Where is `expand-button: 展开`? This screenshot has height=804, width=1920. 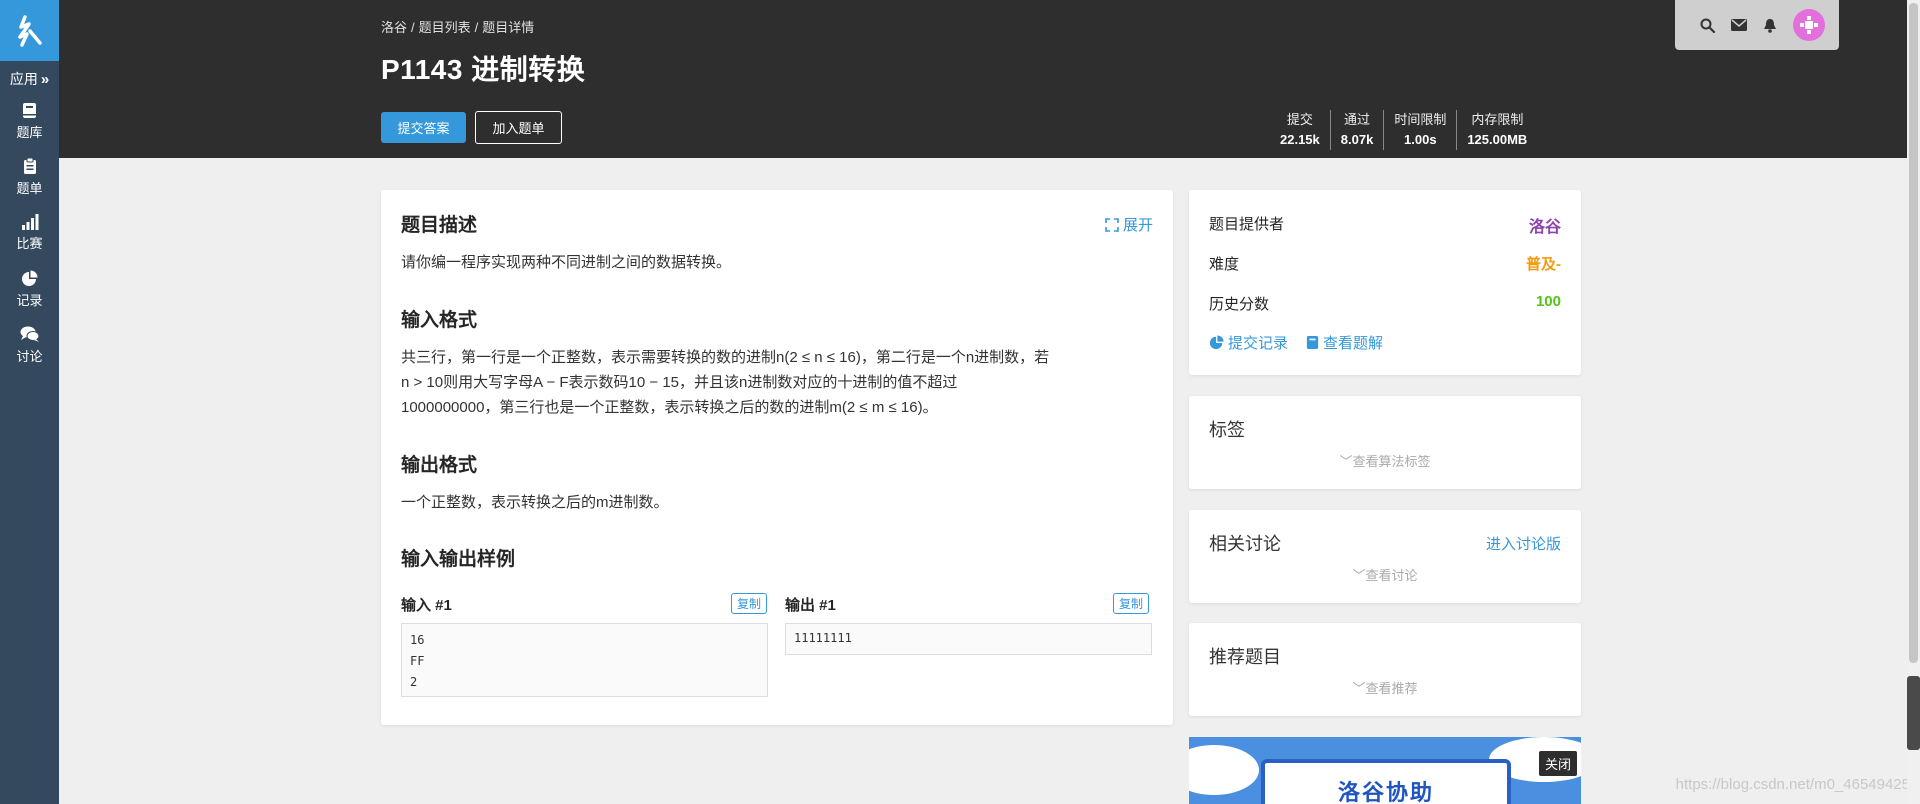 expand-button: 展开 is located at coordinates (1129, 224).